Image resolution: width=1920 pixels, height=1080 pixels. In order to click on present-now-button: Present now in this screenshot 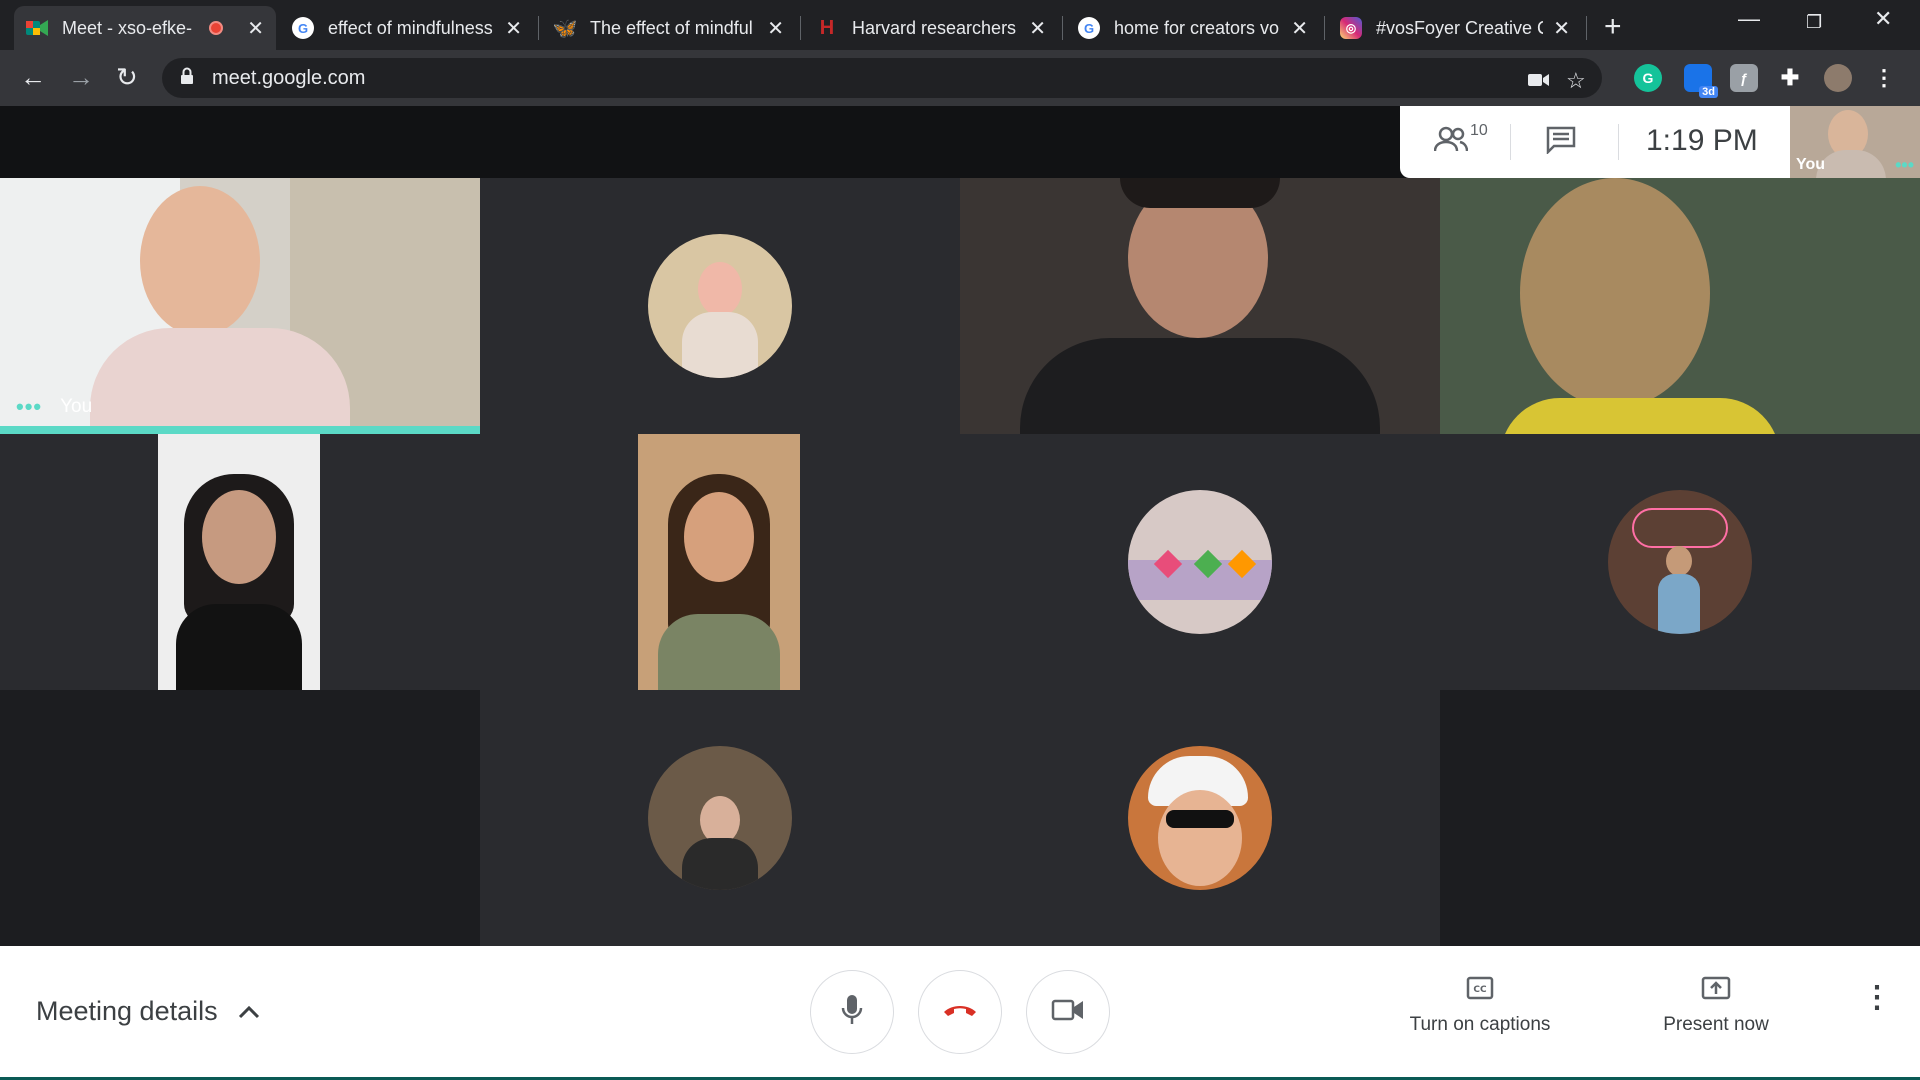, I will do `click(1716, 1006)`.